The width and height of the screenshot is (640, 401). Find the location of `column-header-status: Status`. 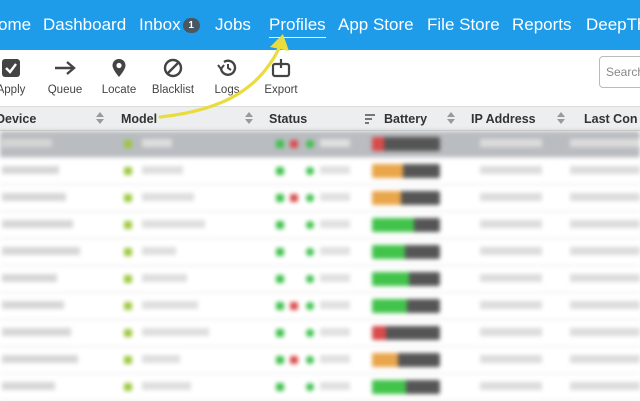

column-header-status: Status is located at coordinates (288, 119).